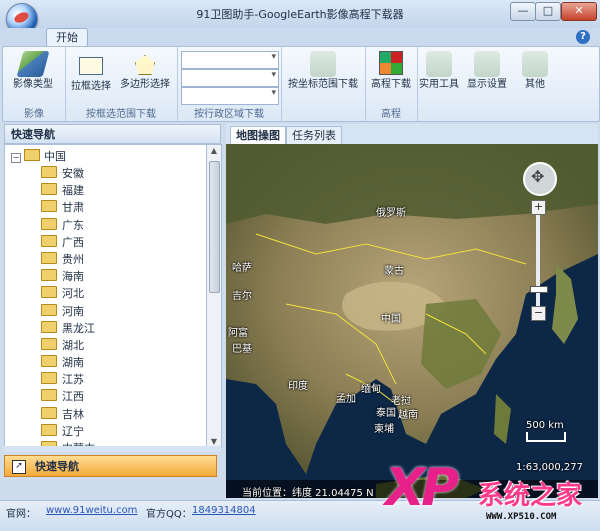 This screenshot has height=531, width=600. I want to click on group-coord: 按坐标范围下载, so click(323, 84).